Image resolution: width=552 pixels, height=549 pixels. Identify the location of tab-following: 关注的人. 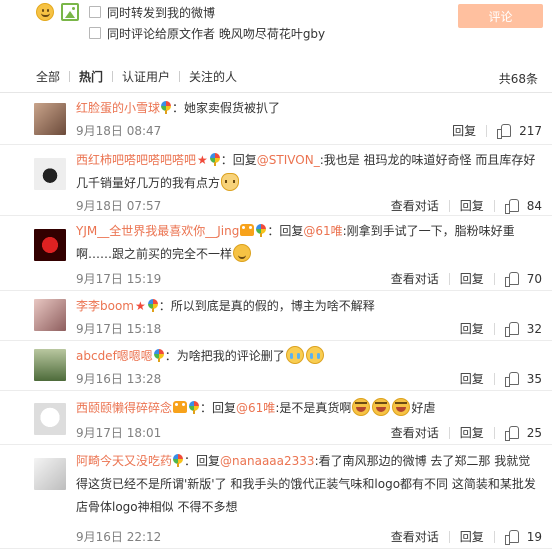
(213, 76).